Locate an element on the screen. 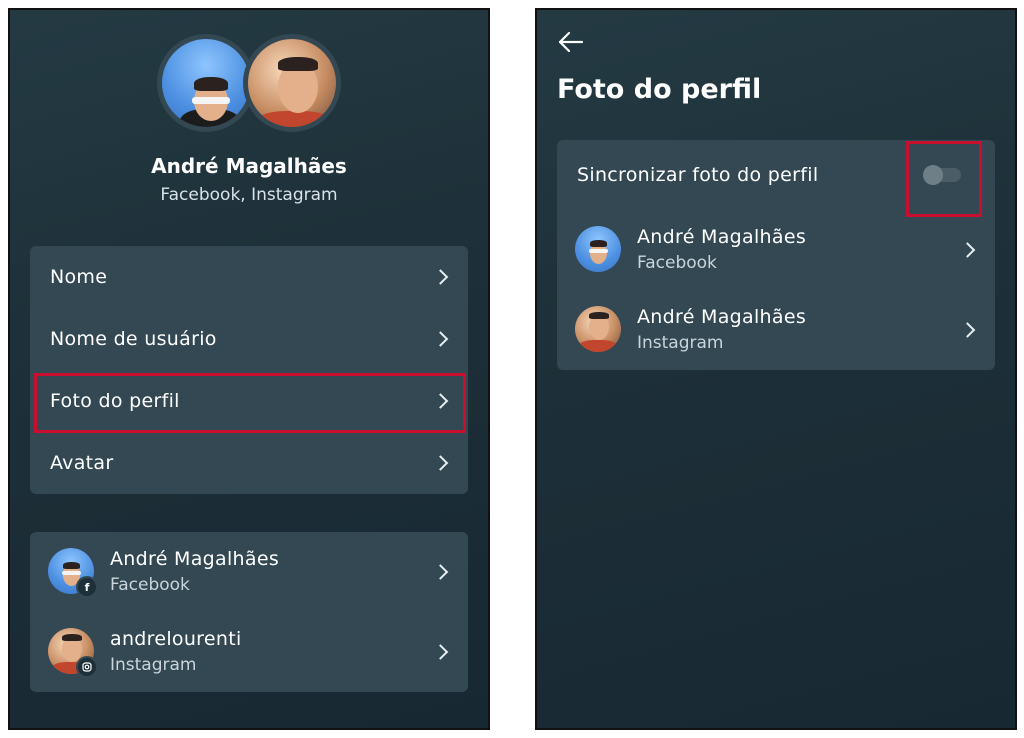 This screenshot has width=1024, height=738. sync-photo-label: Sincronizar foto do perfil is located at coordinates (698, 175).